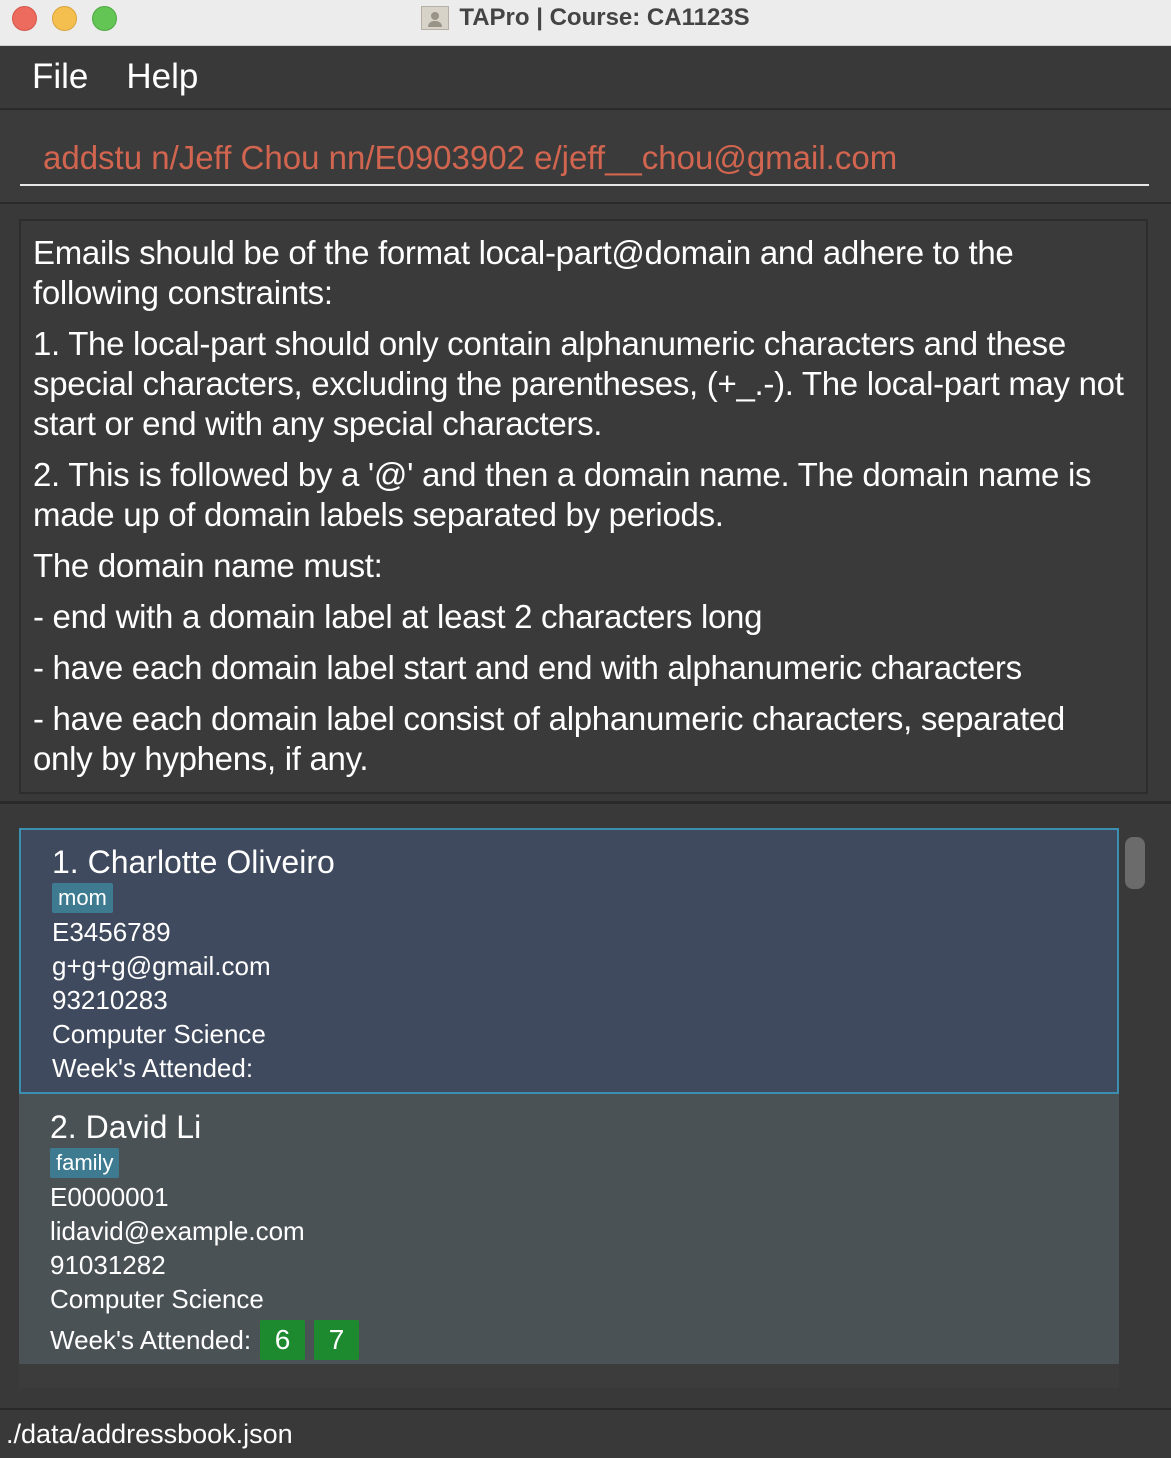 This screenshot has width=1171, height=1458. I want to click on person-tag: family, so click(85, 1163).